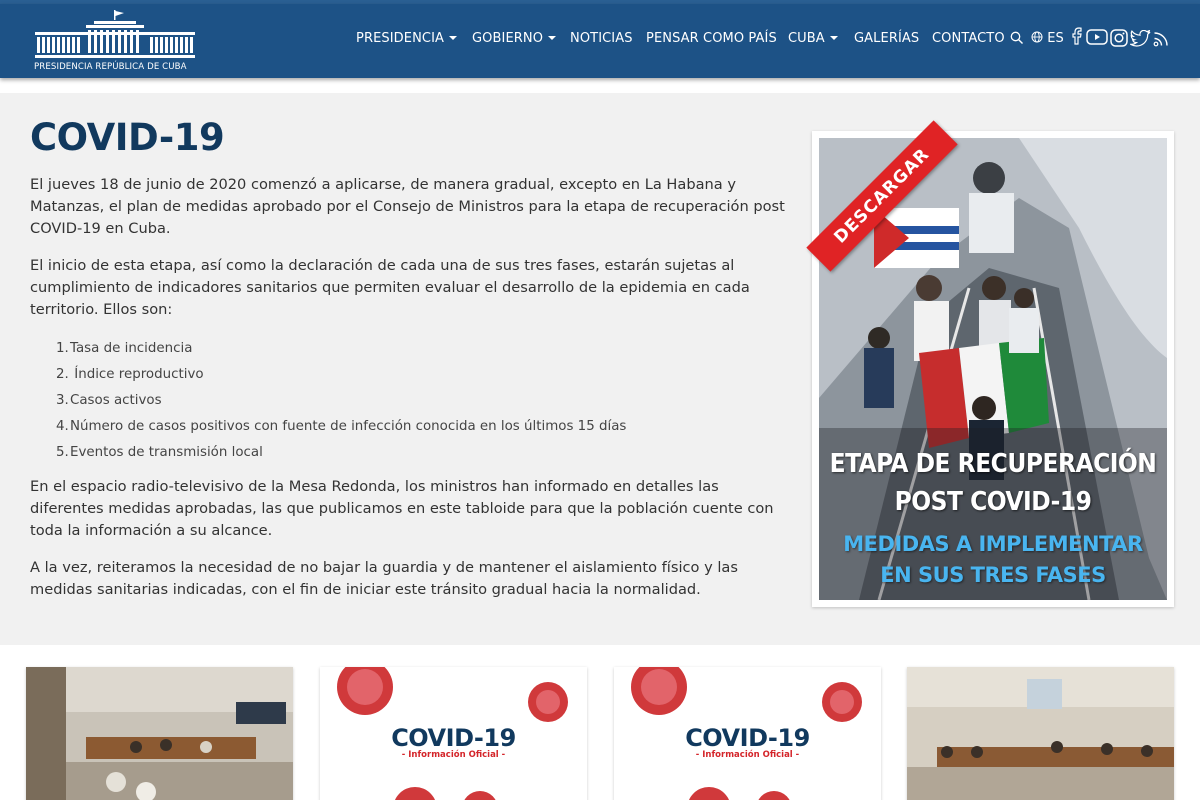 Image resolution: width=1200 pixels, height=800 pixels. Describe the element at coordinates (1140, 38) in the screenshot. I see `twitter-icon` at that location.